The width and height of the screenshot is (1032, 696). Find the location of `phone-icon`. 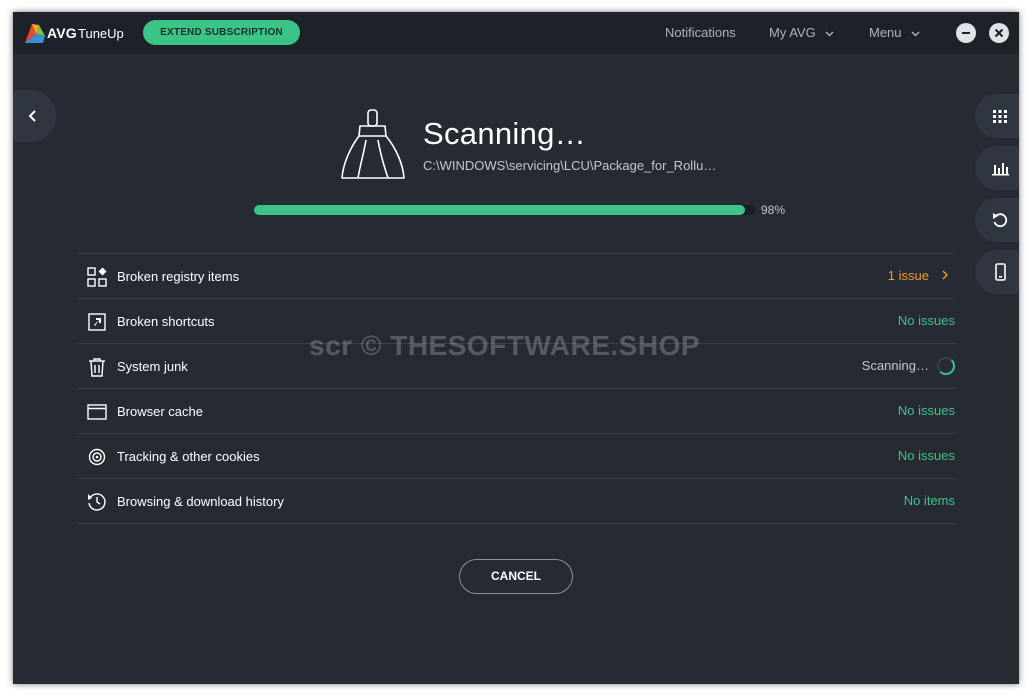

phone-icon is located at coordinates (1000, 272).